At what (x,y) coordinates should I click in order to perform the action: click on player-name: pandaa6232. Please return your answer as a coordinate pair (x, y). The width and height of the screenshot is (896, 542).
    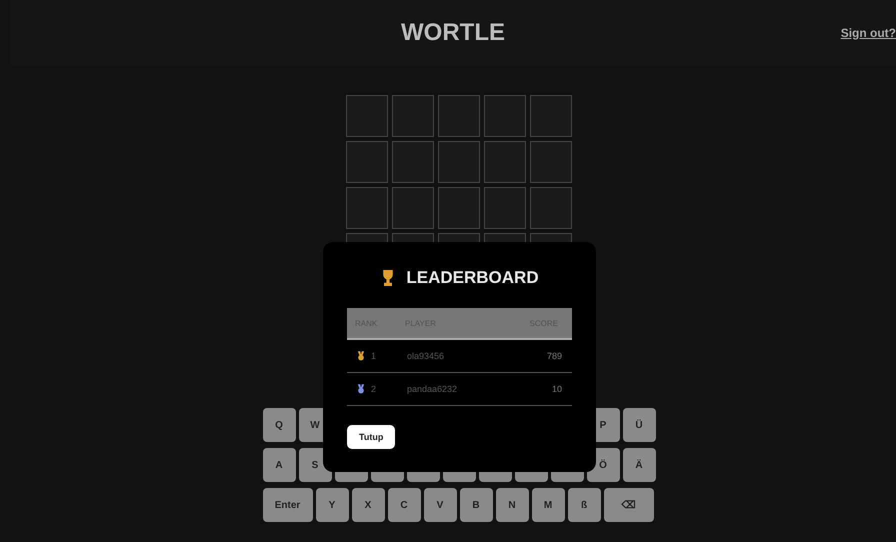
    Looking at the image, I should click on (432, 389).